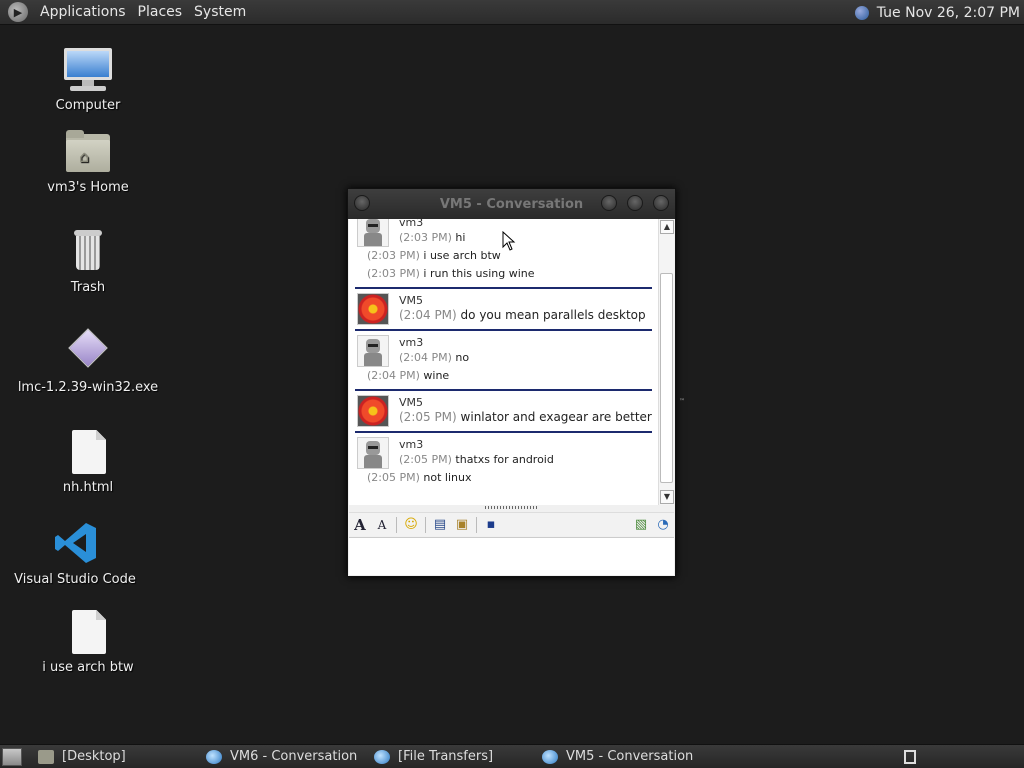 Image resolution: width=1024 pixels, height=768 pixels. What do you see at coordinates (661, 203) in the screenshot?
I see `close-button` at bounding box center [661, 203].